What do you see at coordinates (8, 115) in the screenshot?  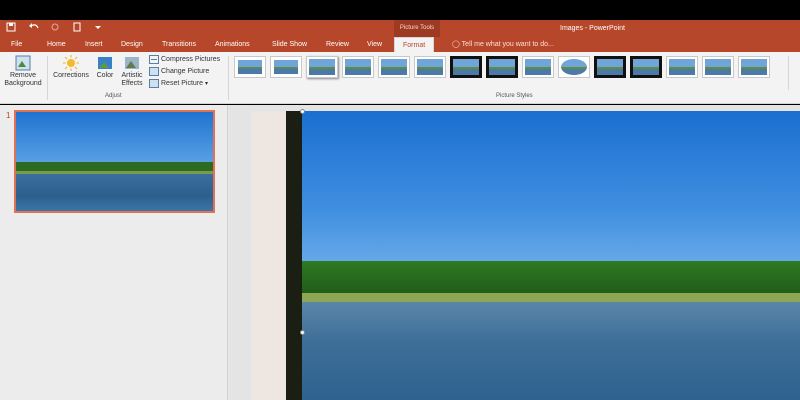 I see `slide-number: 1` at bounding box center [8, 115].